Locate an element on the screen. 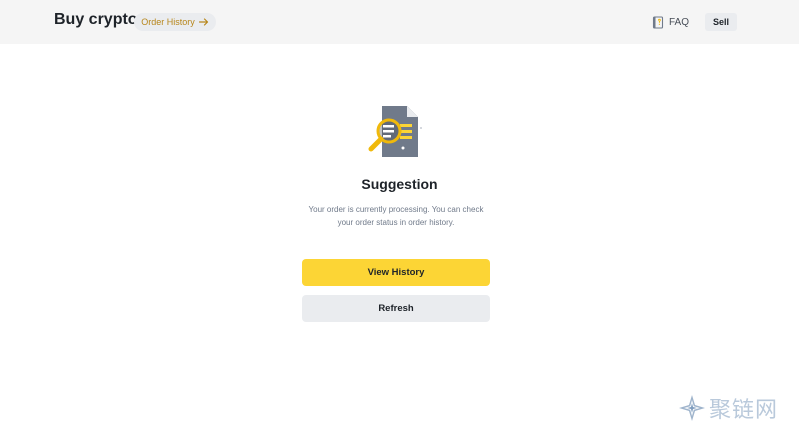  watermark: 聚链网 is located at coordinates (728, 408).